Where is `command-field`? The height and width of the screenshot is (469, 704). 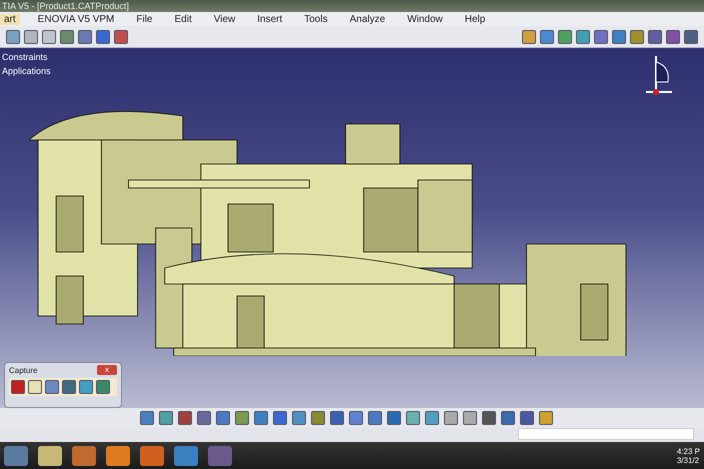
command-field is located at coordinates (606, 434).